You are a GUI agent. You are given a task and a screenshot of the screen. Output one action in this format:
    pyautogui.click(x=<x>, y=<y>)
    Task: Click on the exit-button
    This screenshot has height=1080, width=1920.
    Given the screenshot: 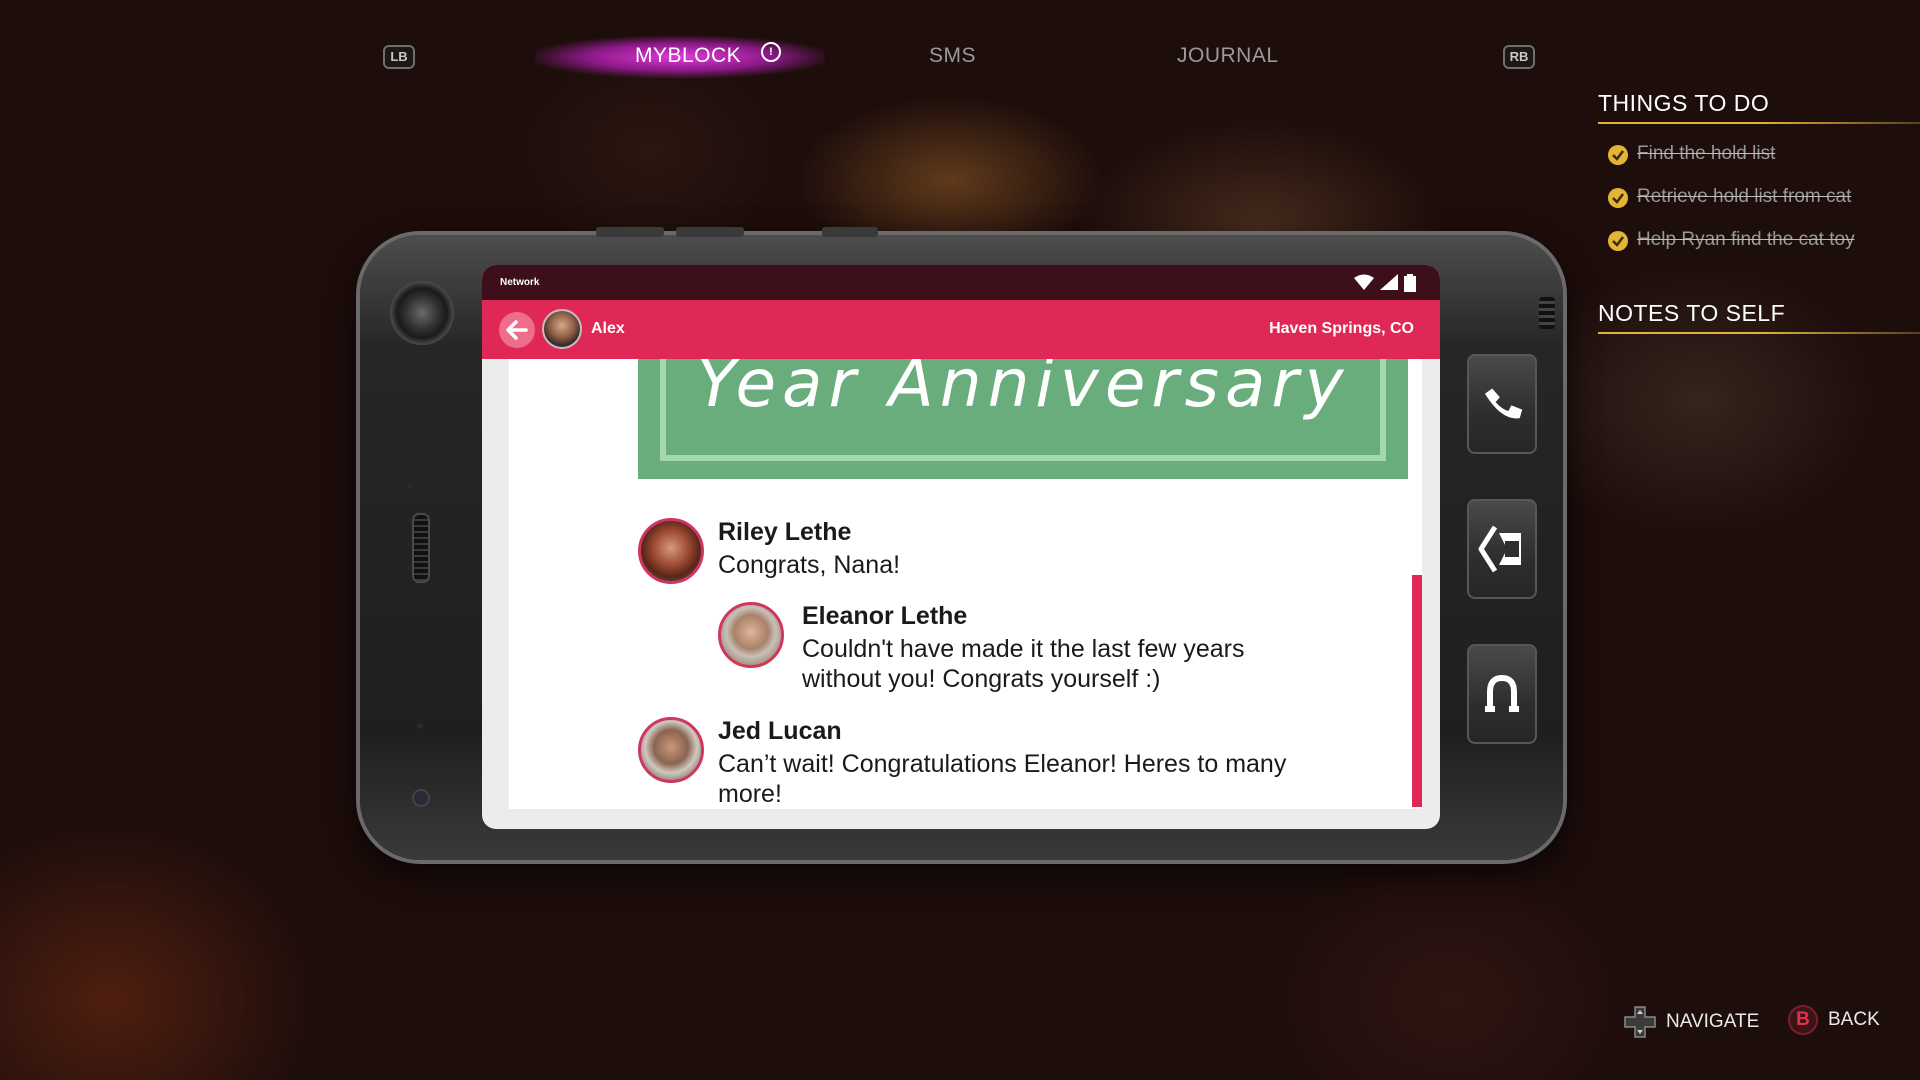 What is the action you would take?
    pyautogui.click(x=1502, y=549)
    